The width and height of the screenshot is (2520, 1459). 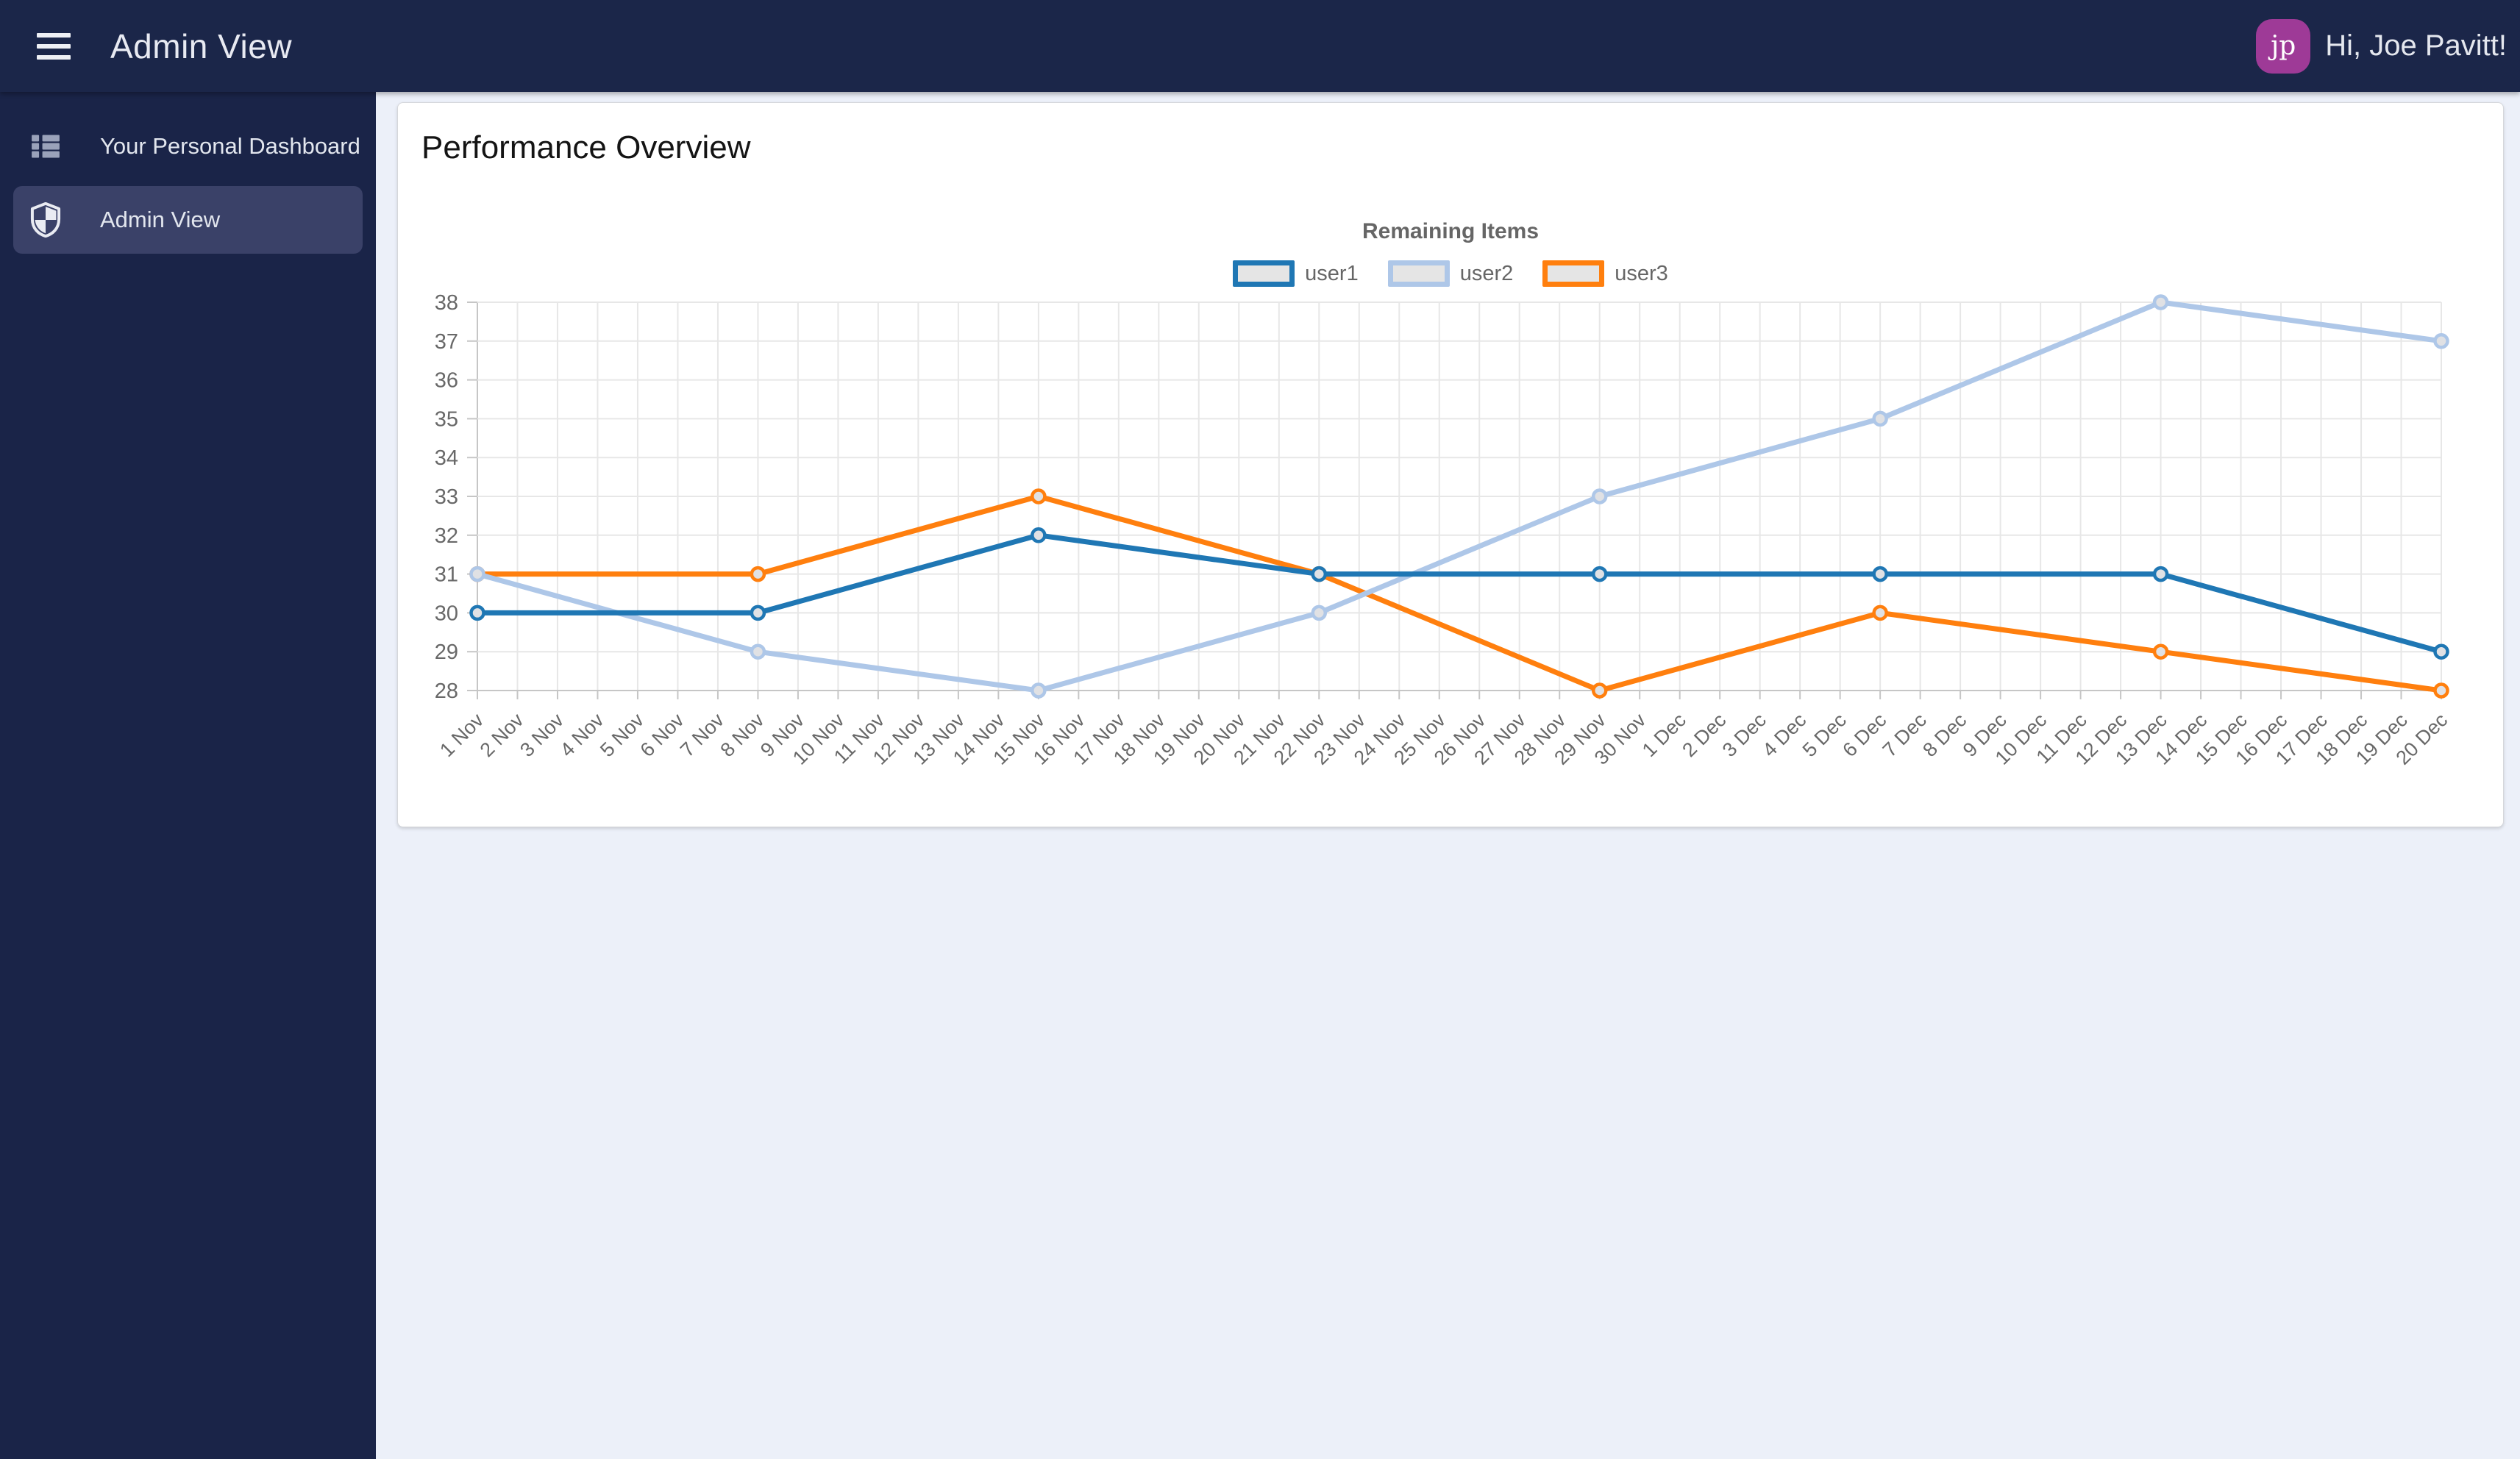 What do you see at coordinates (447, 303) in the screenshot?
I see `svg-text: 38` at bounding box center [447, 303].